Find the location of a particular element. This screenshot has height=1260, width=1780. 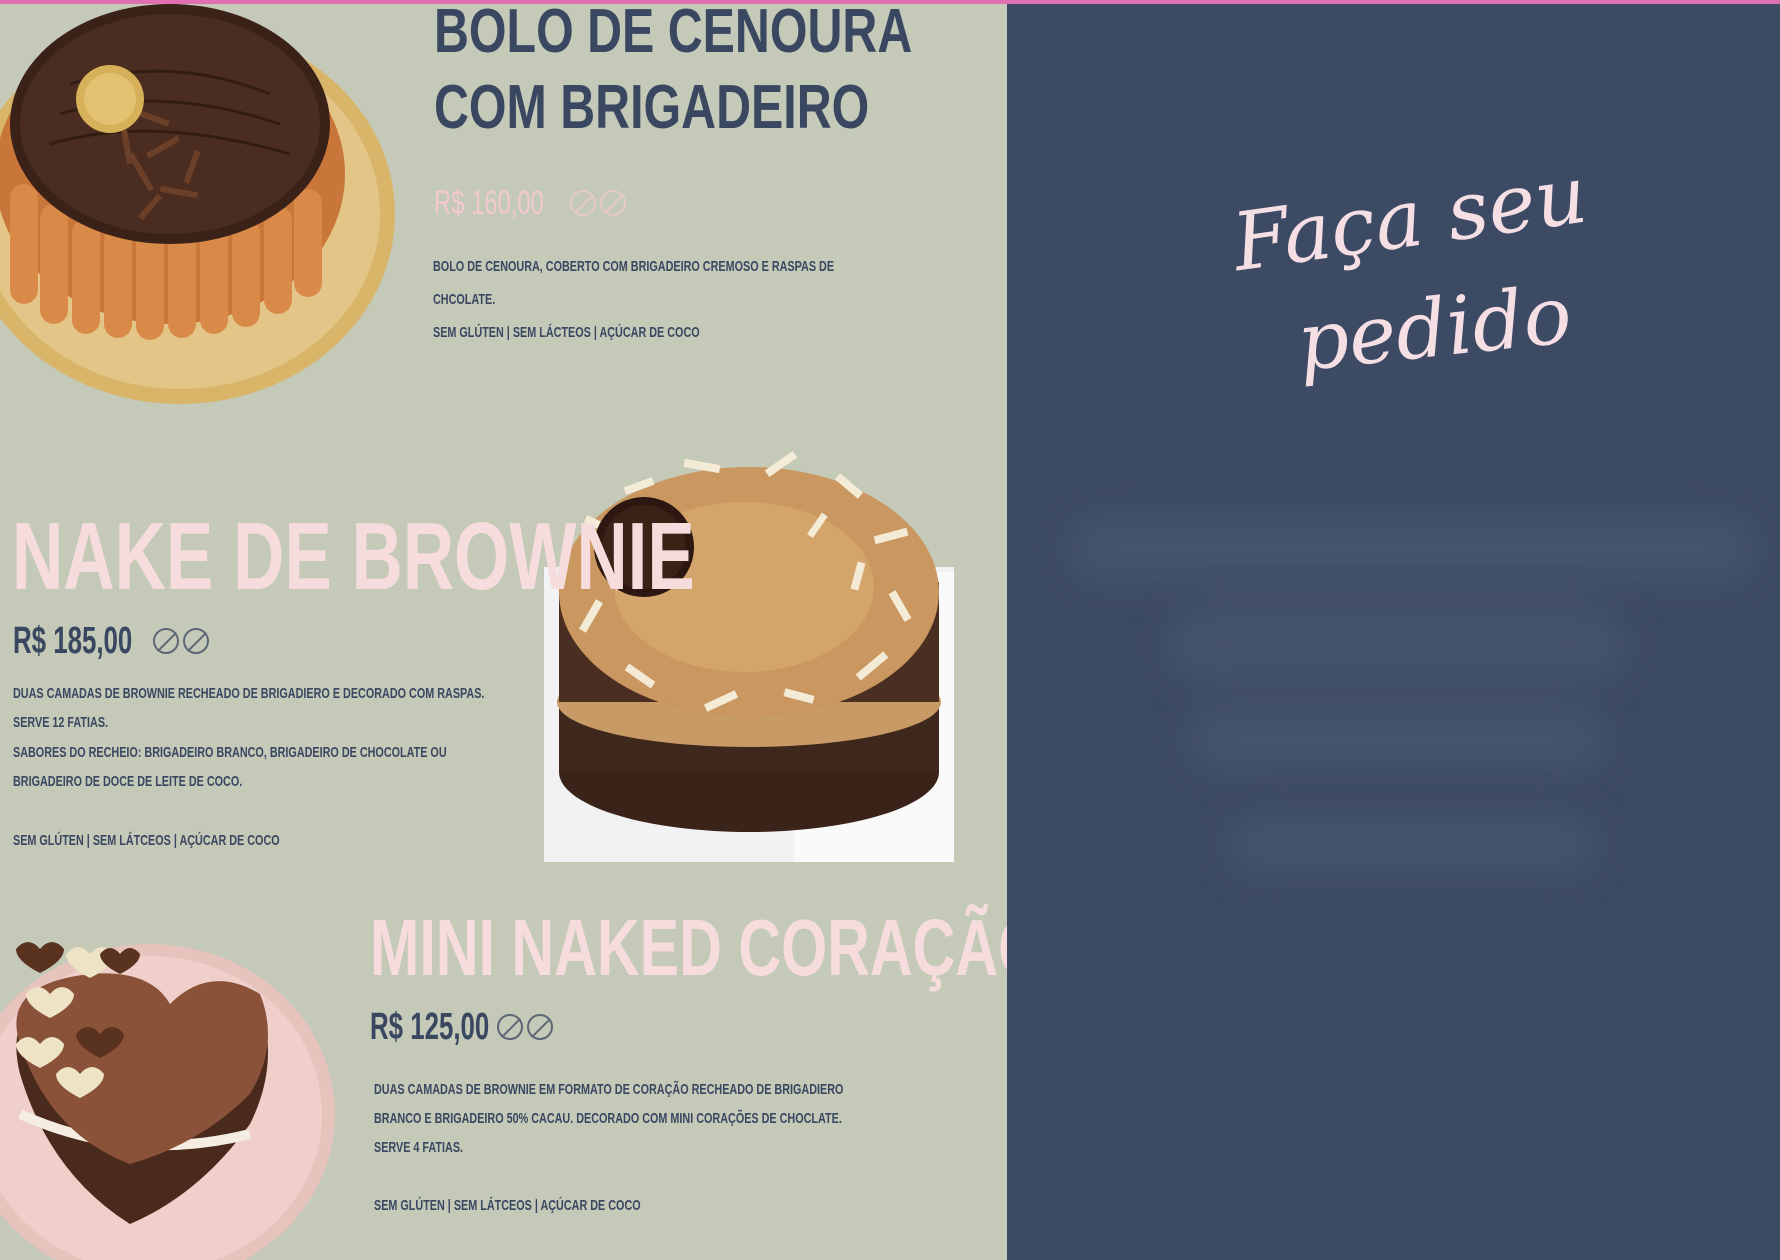

product-title: COM BRIGADEIRO is located at coordinates (652, 107).